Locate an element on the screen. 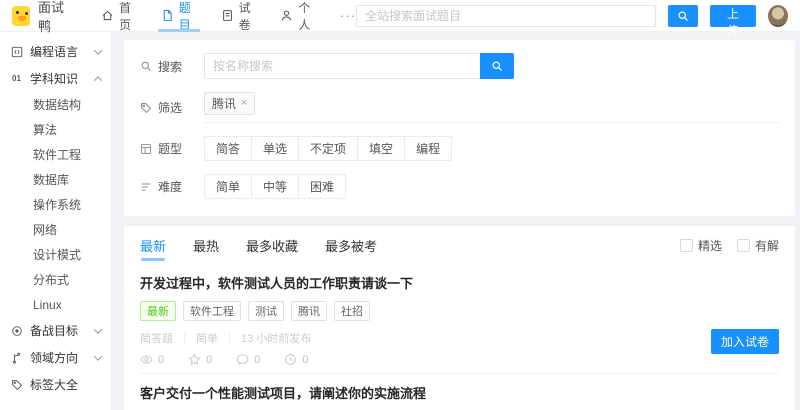 The image size is (800, 410). question-published: 13 小时前发布 is located at coordinates (276, 339).